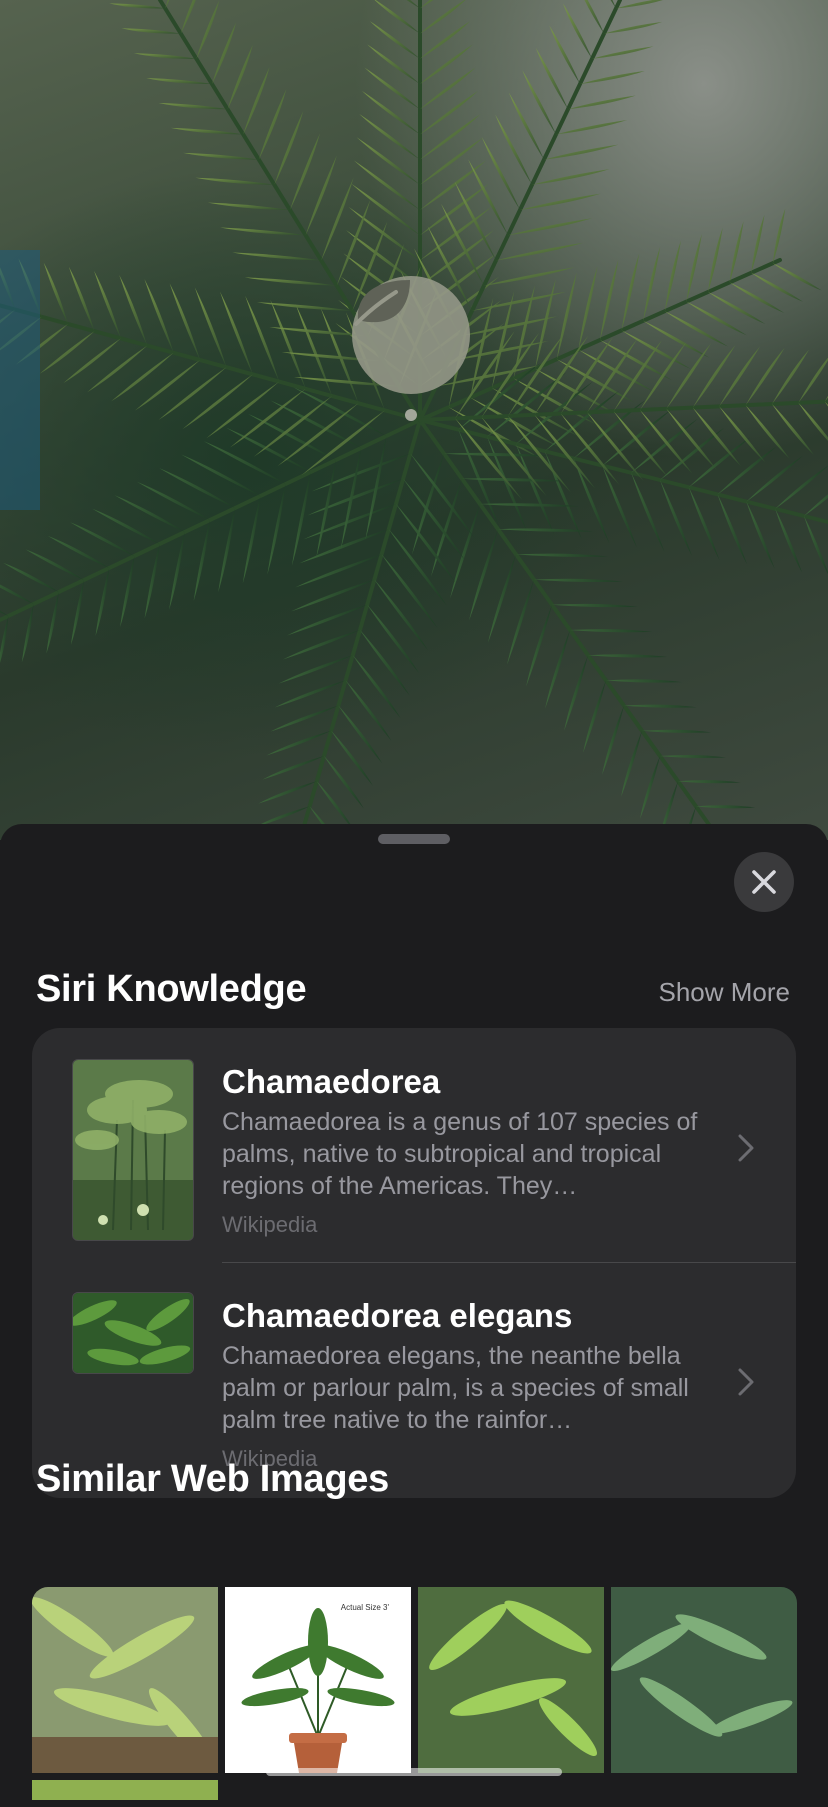 This screenshot has width=828, height=1807. I want to click on result-title: Chamaedorea, so click(331, 1081).